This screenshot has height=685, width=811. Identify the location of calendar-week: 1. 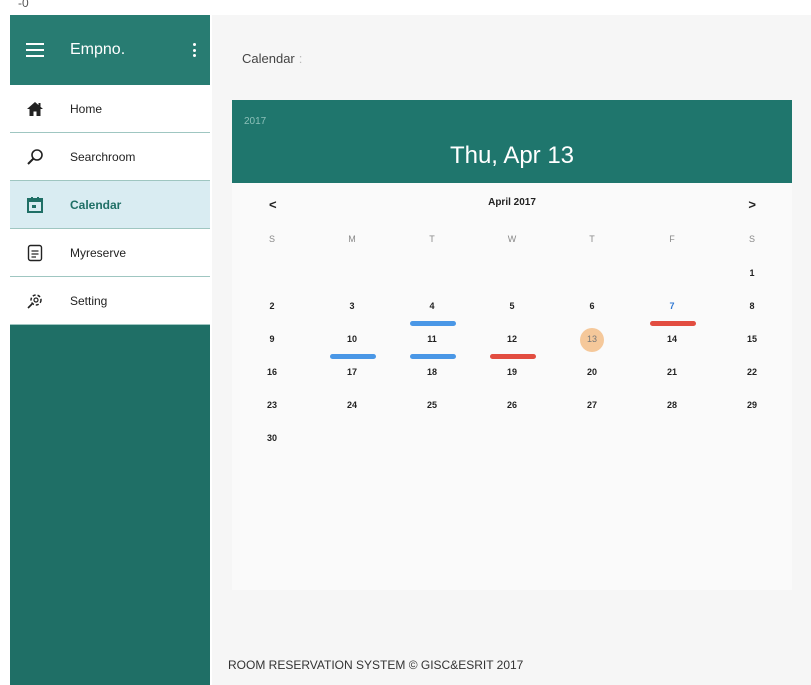
(512, 273).